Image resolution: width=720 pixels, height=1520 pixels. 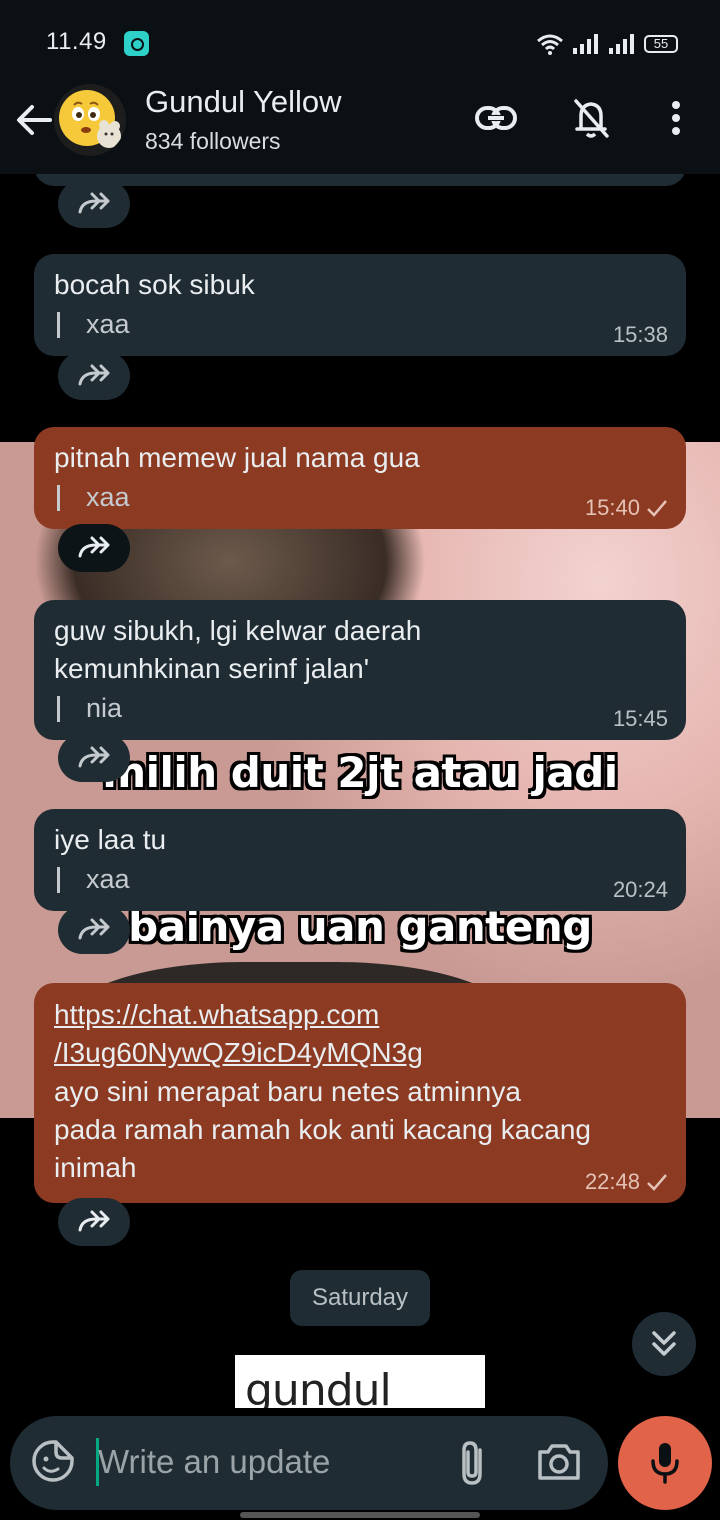 I want to click on composer-bar, so click(x=309, y=1463).